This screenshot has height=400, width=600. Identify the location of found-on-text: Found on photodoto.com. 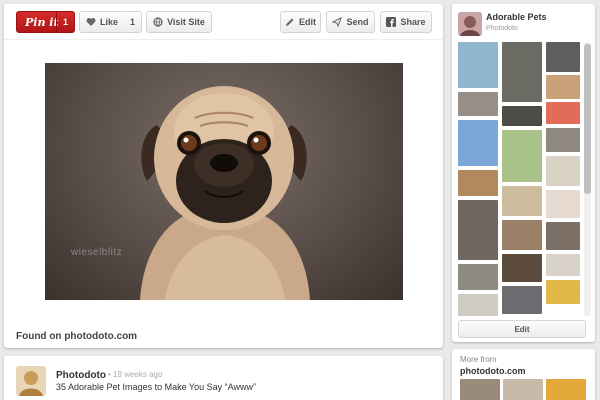
(76, 336).